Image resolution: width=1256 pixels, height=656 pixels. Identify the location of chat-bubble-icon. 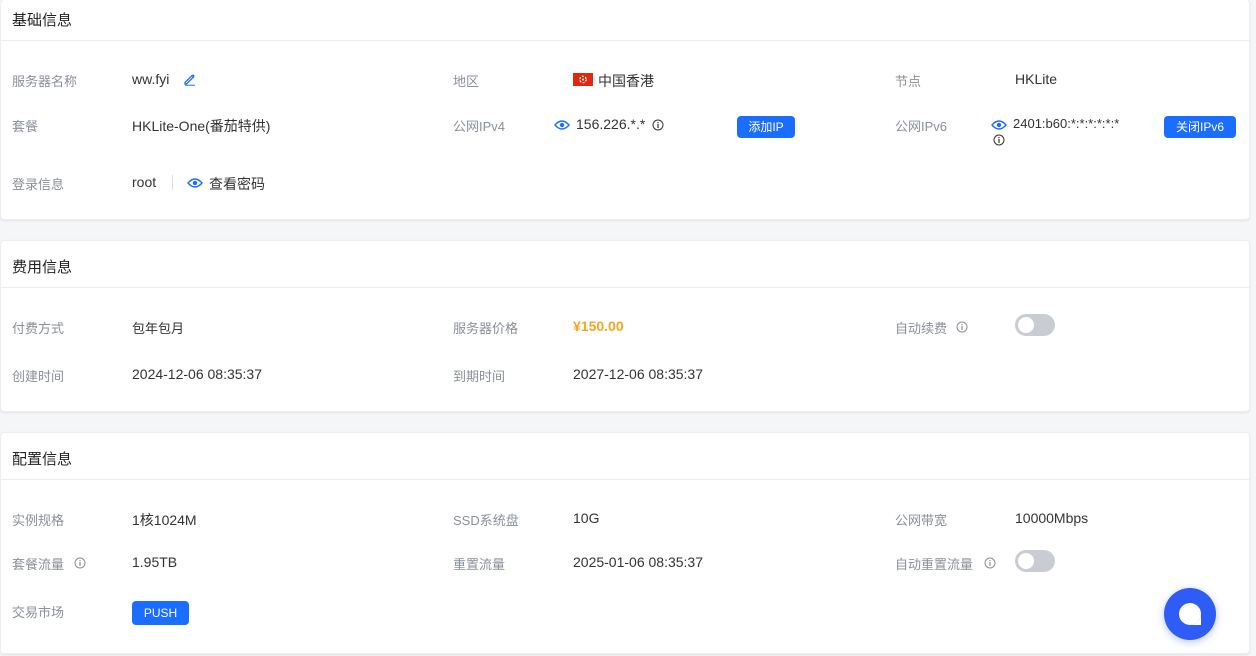
(1190, 614).